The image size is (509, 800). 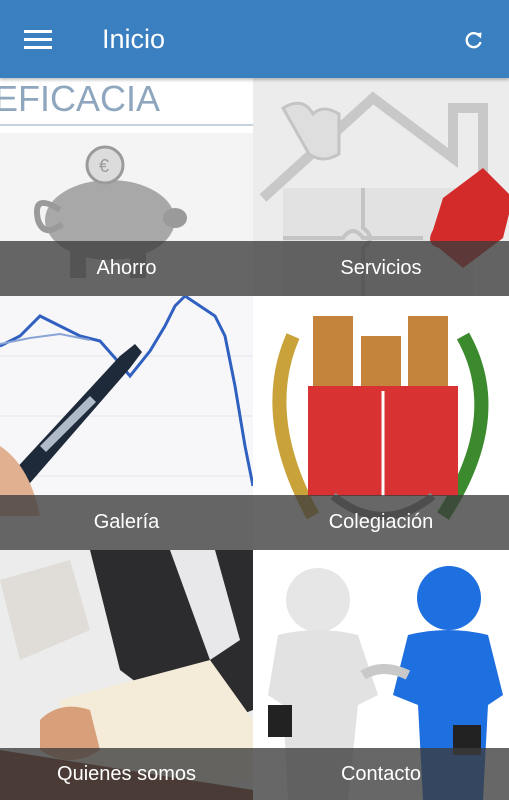 I want to click on tile-label: Ahorro, so click(x=126, y=268).